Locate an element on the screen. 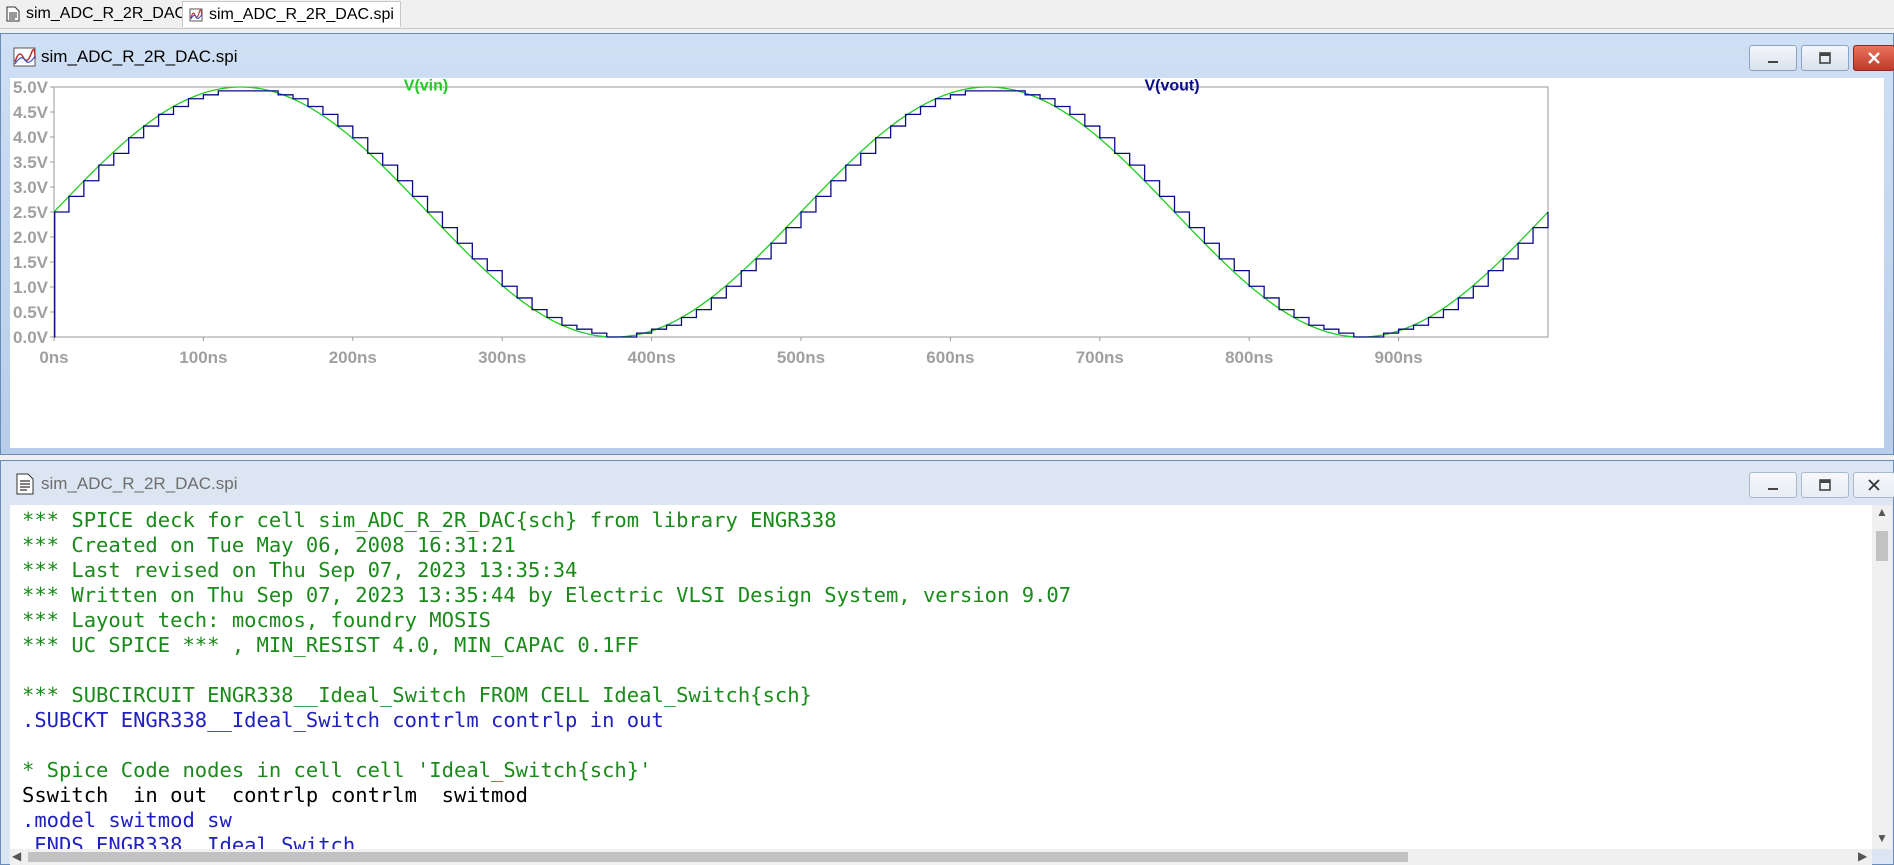  tab-label: sim_ADC_R_2R_DAC.spi is located at coordinates (301, 14).